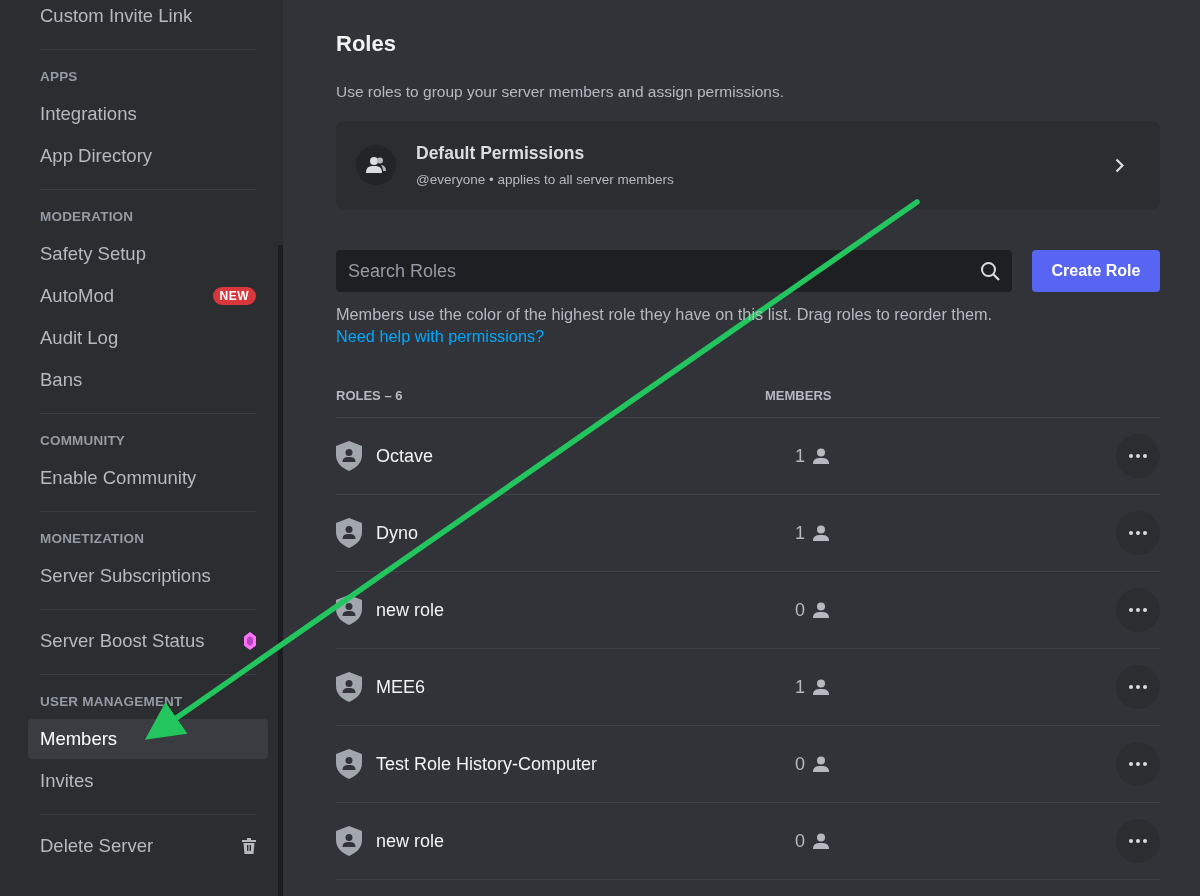 The image size is (1200, 896). I want to click on role-name: Test Role History-Computer, so click(487, 764).